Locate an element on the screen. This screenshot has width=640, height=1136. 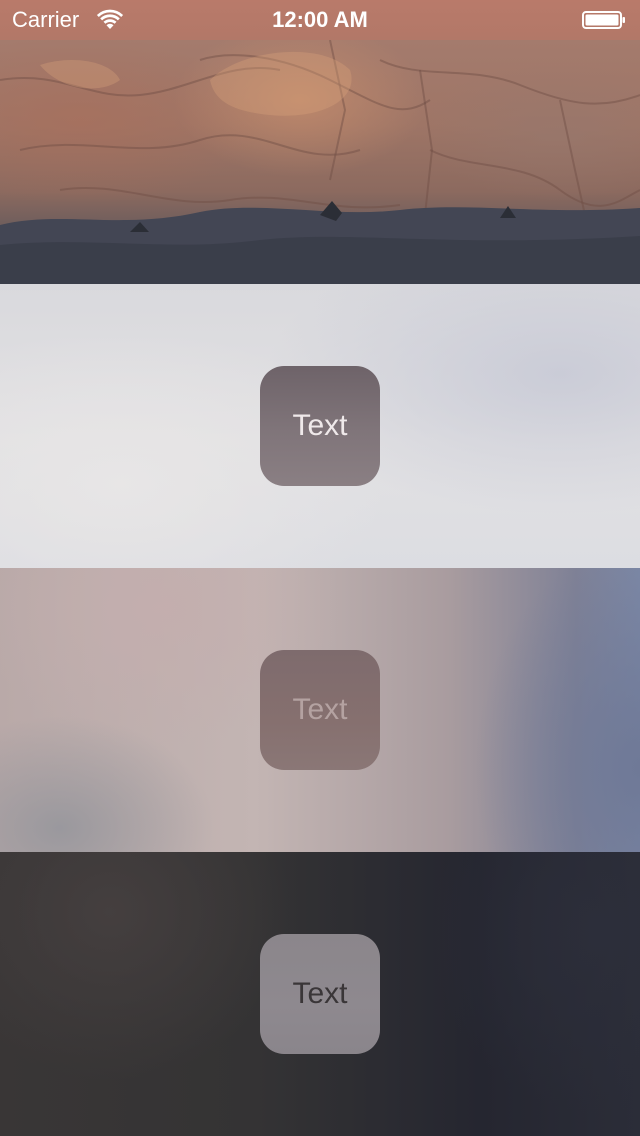
clock: 12:00 AM is located at coordinates (320, 19).